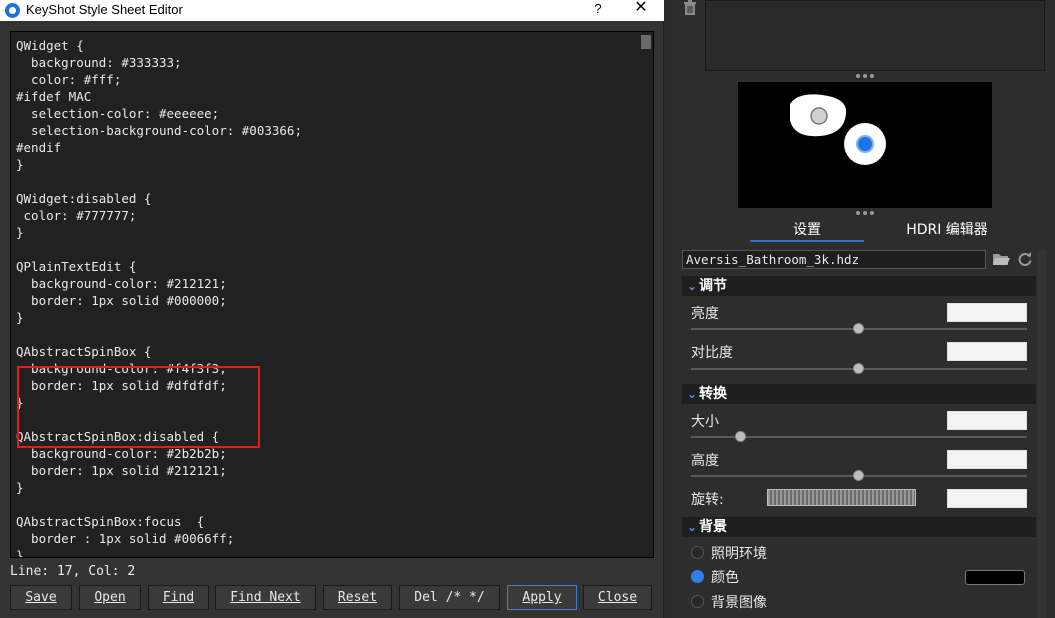  Describe the element at coordinates (875, 35) in the screenshot. I see `environment-list-area` at that location.